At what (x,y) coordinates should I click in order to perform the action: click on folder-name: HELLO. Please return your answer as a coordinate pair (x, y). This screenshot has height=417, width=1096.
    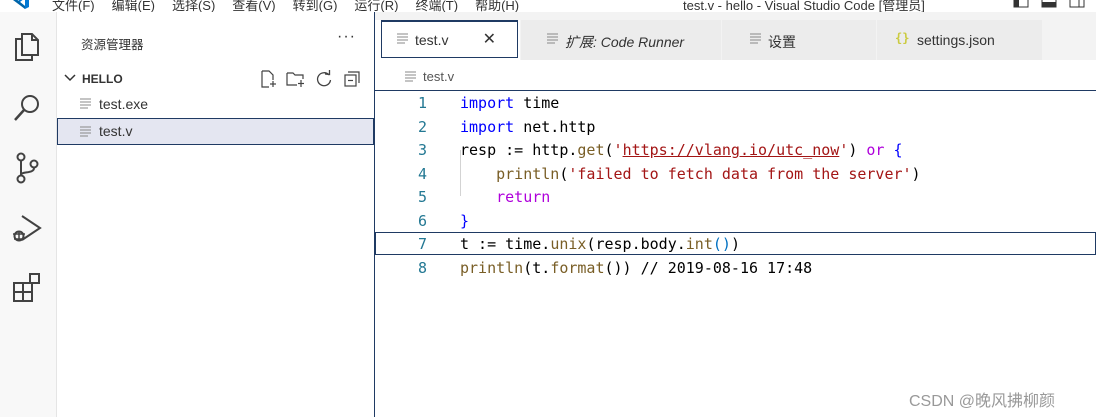
    Looking at the image, I should click on (102, 79).